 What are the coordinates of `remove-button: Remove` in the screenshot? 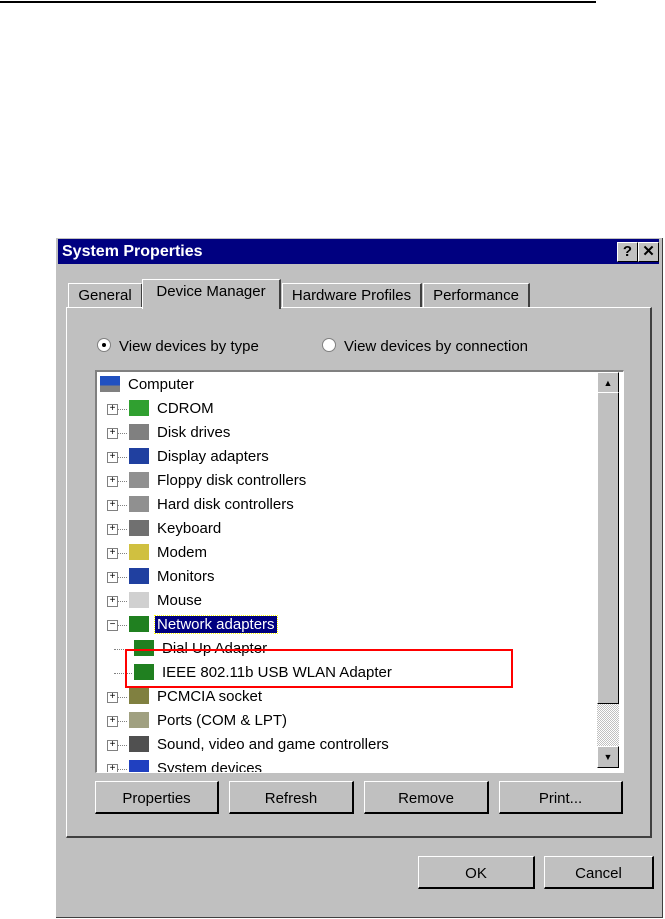 It's located at (426, 797).